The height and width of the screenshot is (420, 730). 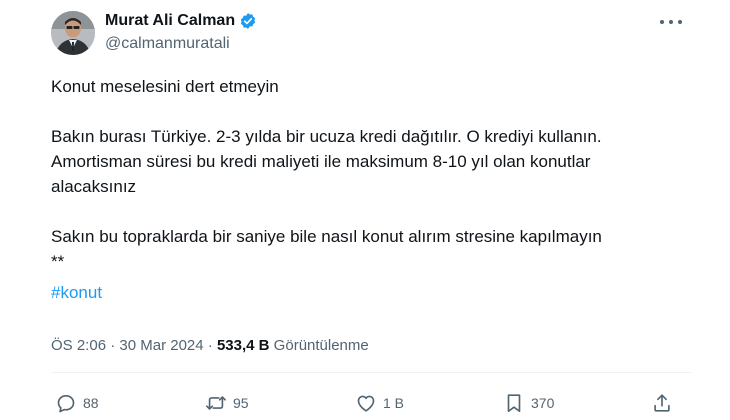 What do you see at coordinates (161, 345) in the screenshot?
I see `tweet-date: 30 Mar 2024` at bounding box center [161, 345].